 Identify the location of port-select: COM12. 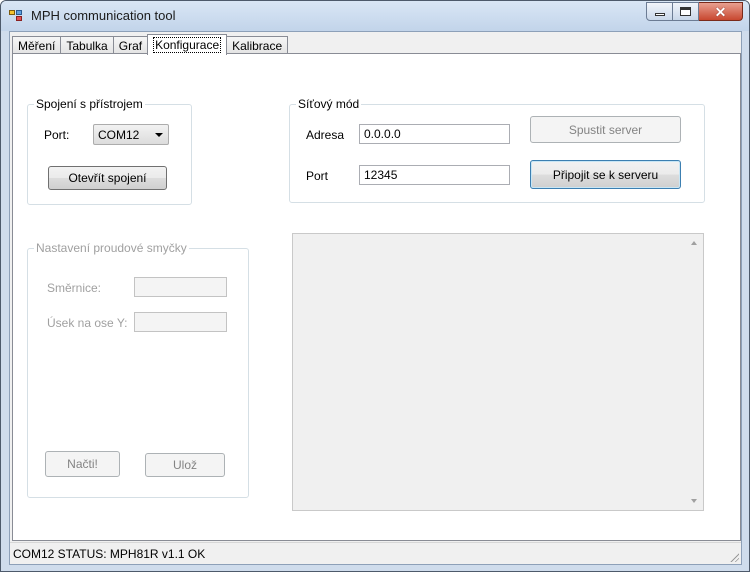
(131, 134).